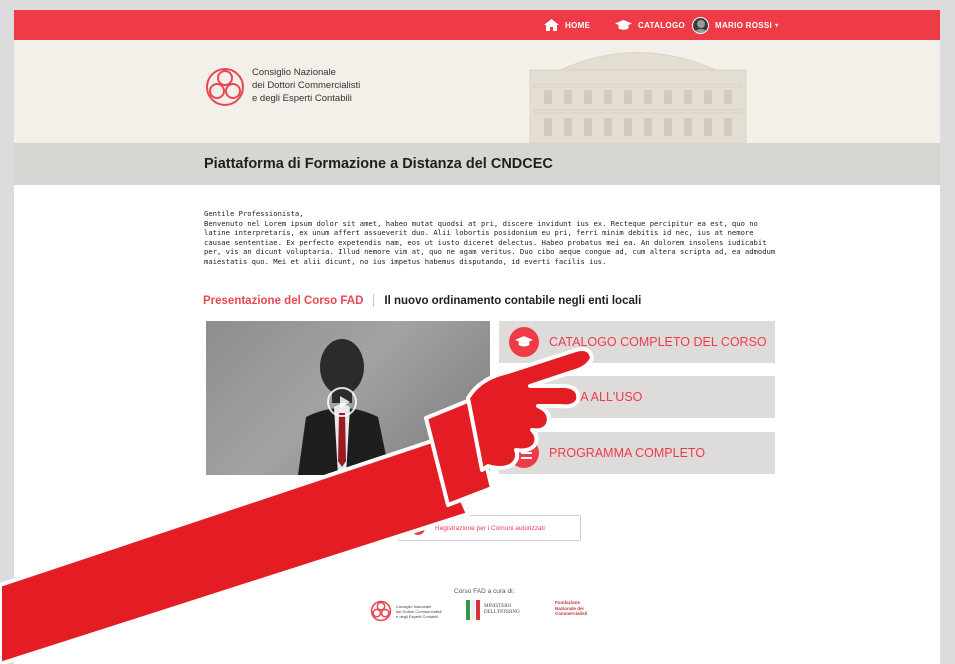 The width and height of the screenshot is (955, 664). What do you see at coordinates (302, 98) in the screenshot?
I see `org-line-3: e degli Esperti Contabili` at bounding box center [302, 98].